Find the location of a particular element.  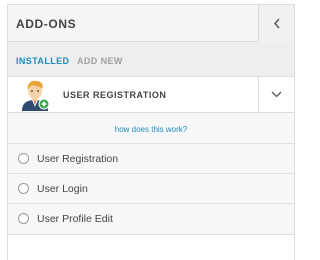

addon-row-user-registration: USER REGISTRATION is located at coordinates (151, 95).